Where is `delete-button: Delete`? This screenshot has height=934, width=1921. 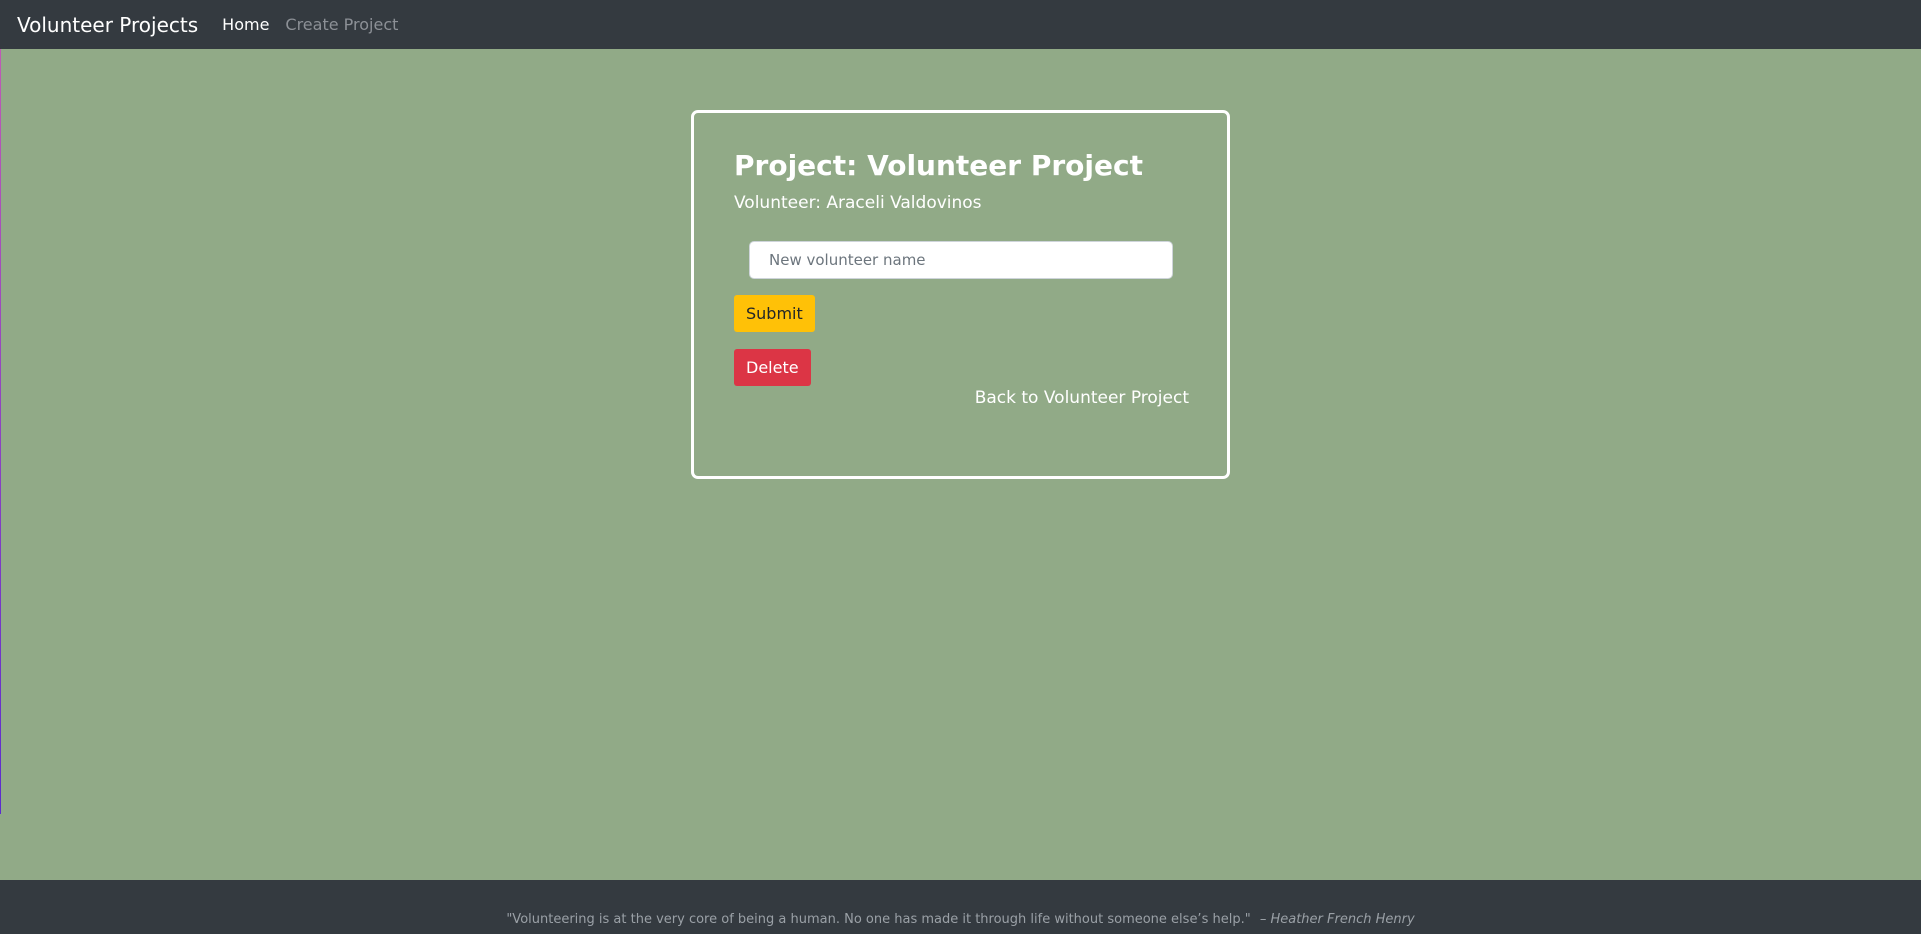 delete-button: Delete is located at coordinates (772, 367).